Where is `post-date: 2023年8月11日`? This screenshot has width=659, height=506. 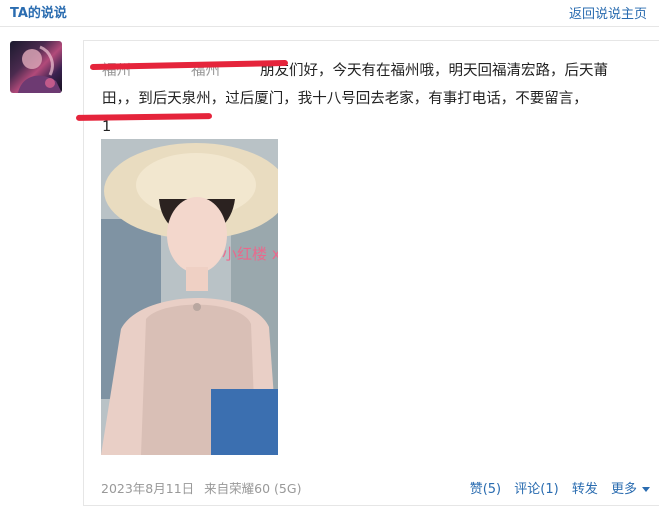
post-date: 2023年8月11日 is located at coordinates (148, 488).